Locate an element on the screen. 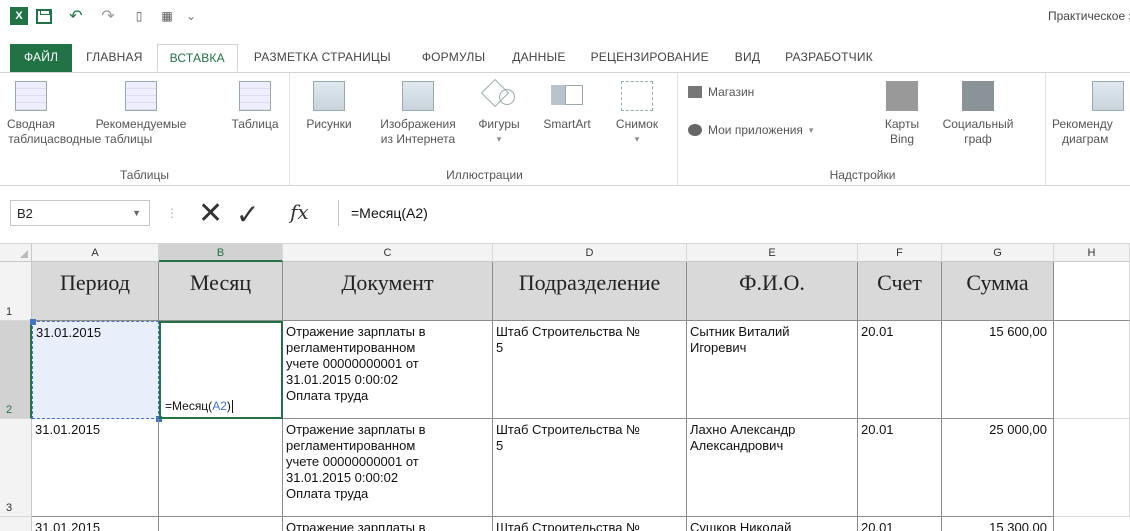 The height and width of the screenshot is (531, 1130). cell-f3: 20.01 is located at coordinates (900, 468).